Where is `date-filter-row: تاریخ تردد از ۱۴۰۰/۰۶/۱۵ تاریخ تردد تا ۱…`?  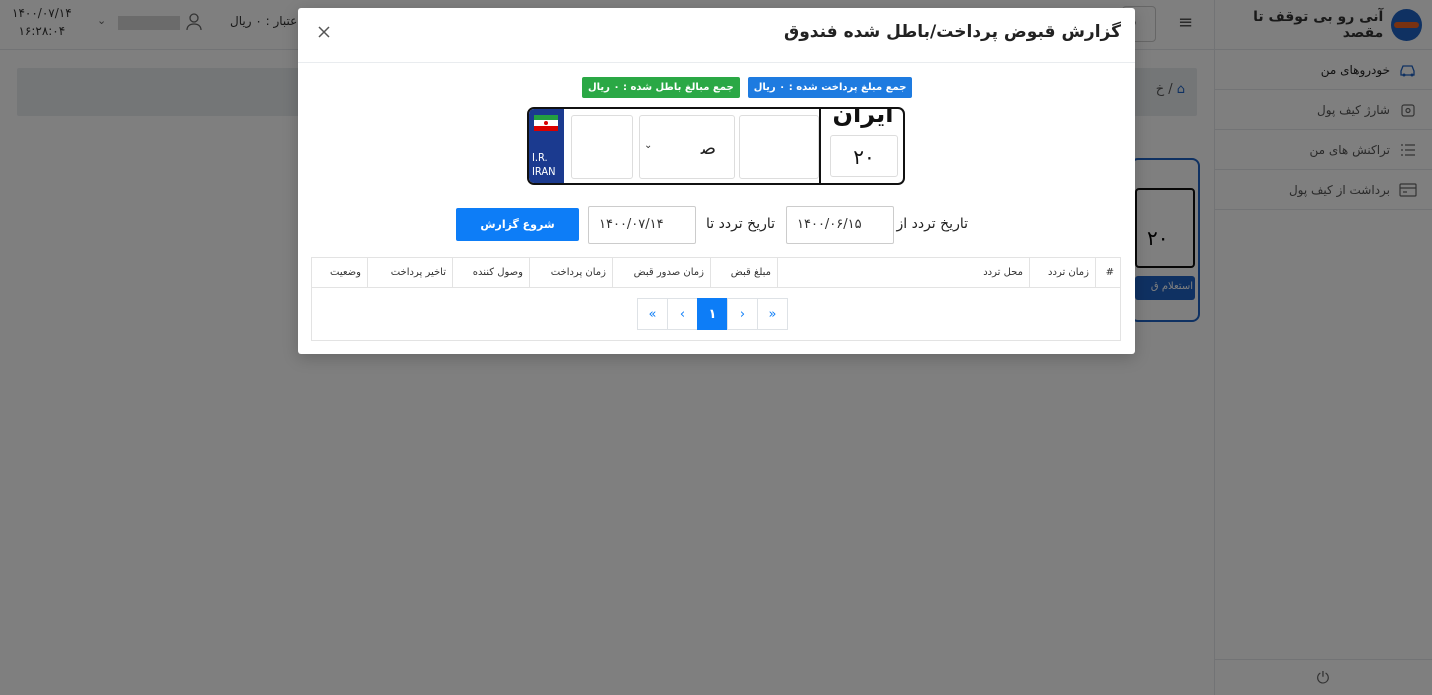 date-filter-row: تاریخ تردد از ۱۴۰۰/۰۶/۱۵ تاریخ تردد تا ۱… is located at coordinates (716, 225).